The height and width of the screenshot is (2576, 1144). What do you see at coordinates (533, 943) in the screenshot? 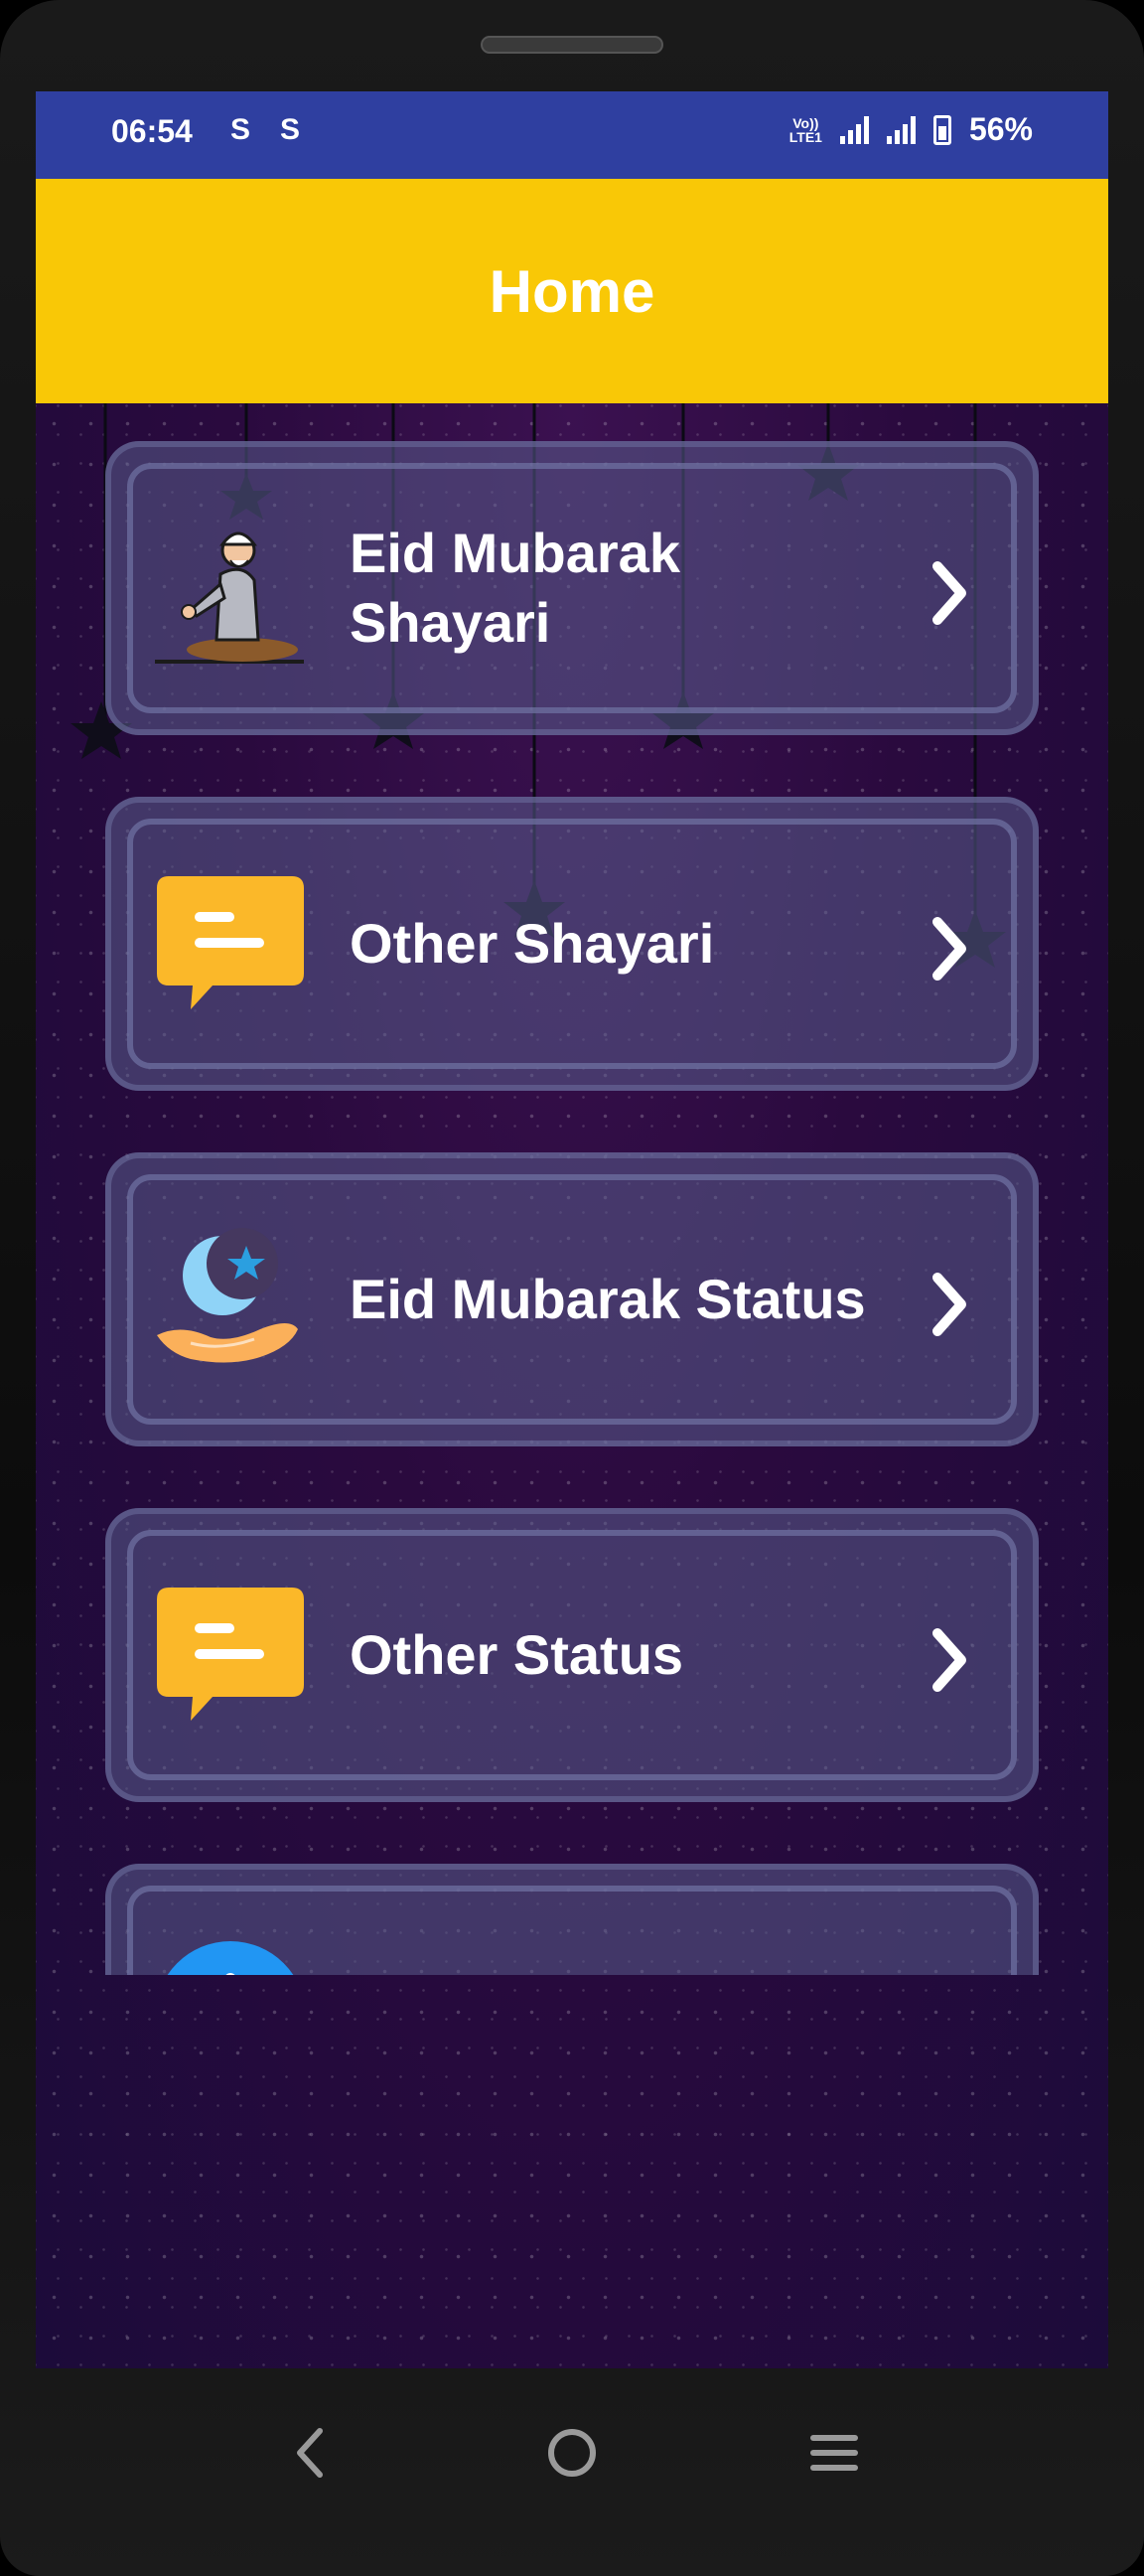
I see `menu-card-label: Other Shayari` at bounding box center [533, 943].